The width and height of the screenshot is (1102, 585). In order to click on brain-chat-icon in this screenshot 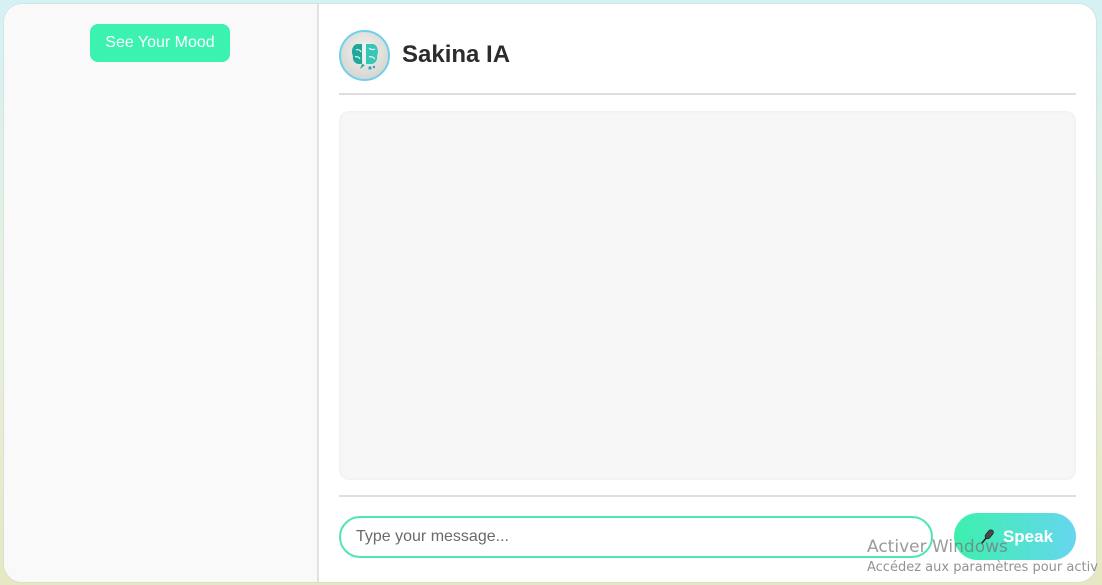, I will do `click(364, 56)`.